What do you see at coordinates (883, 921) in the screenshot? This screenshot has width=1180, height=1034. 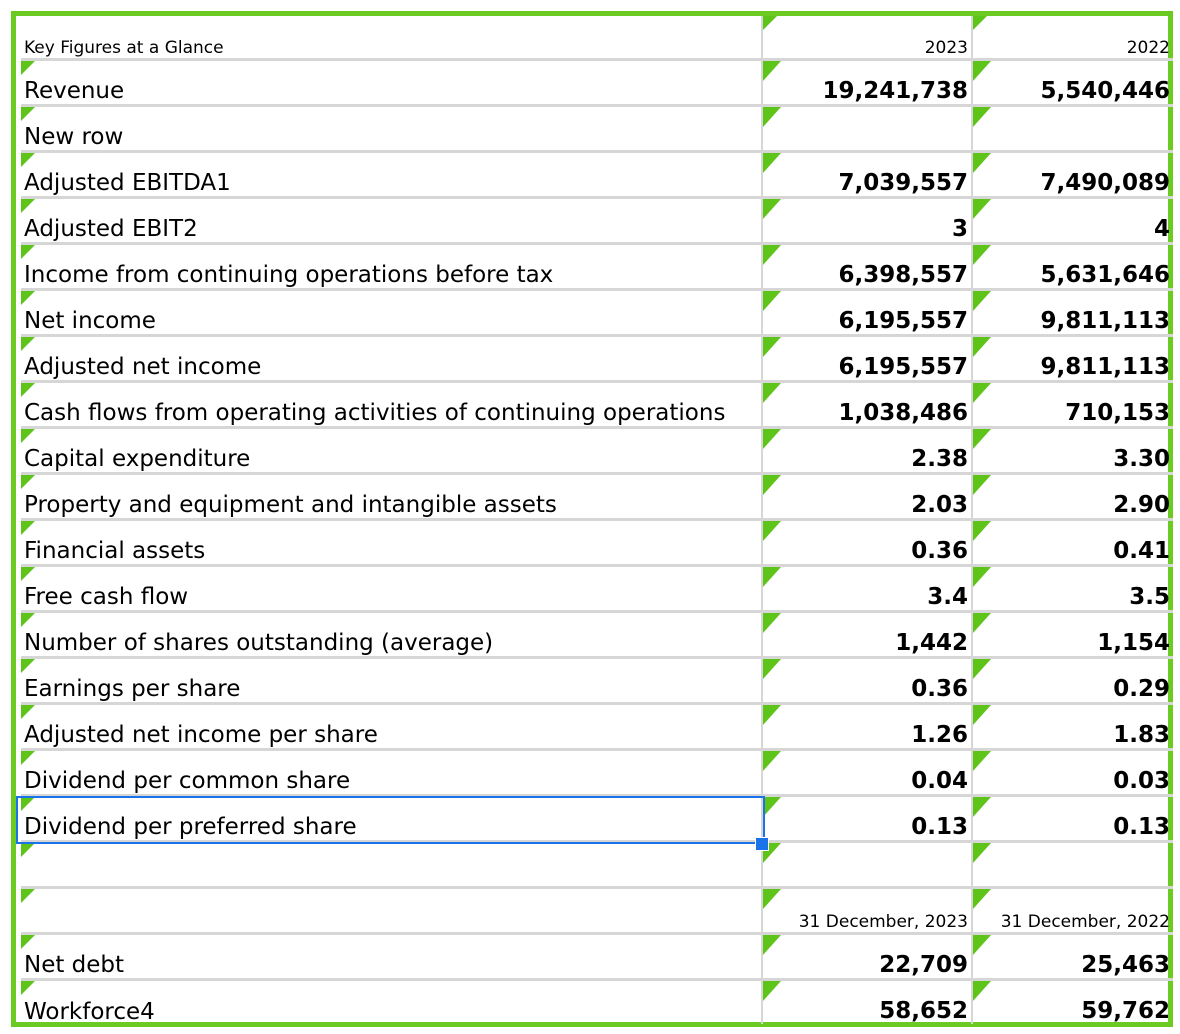 I see `subheader-date-2023: 31 December, 2023` at bounding box center [883, 921].